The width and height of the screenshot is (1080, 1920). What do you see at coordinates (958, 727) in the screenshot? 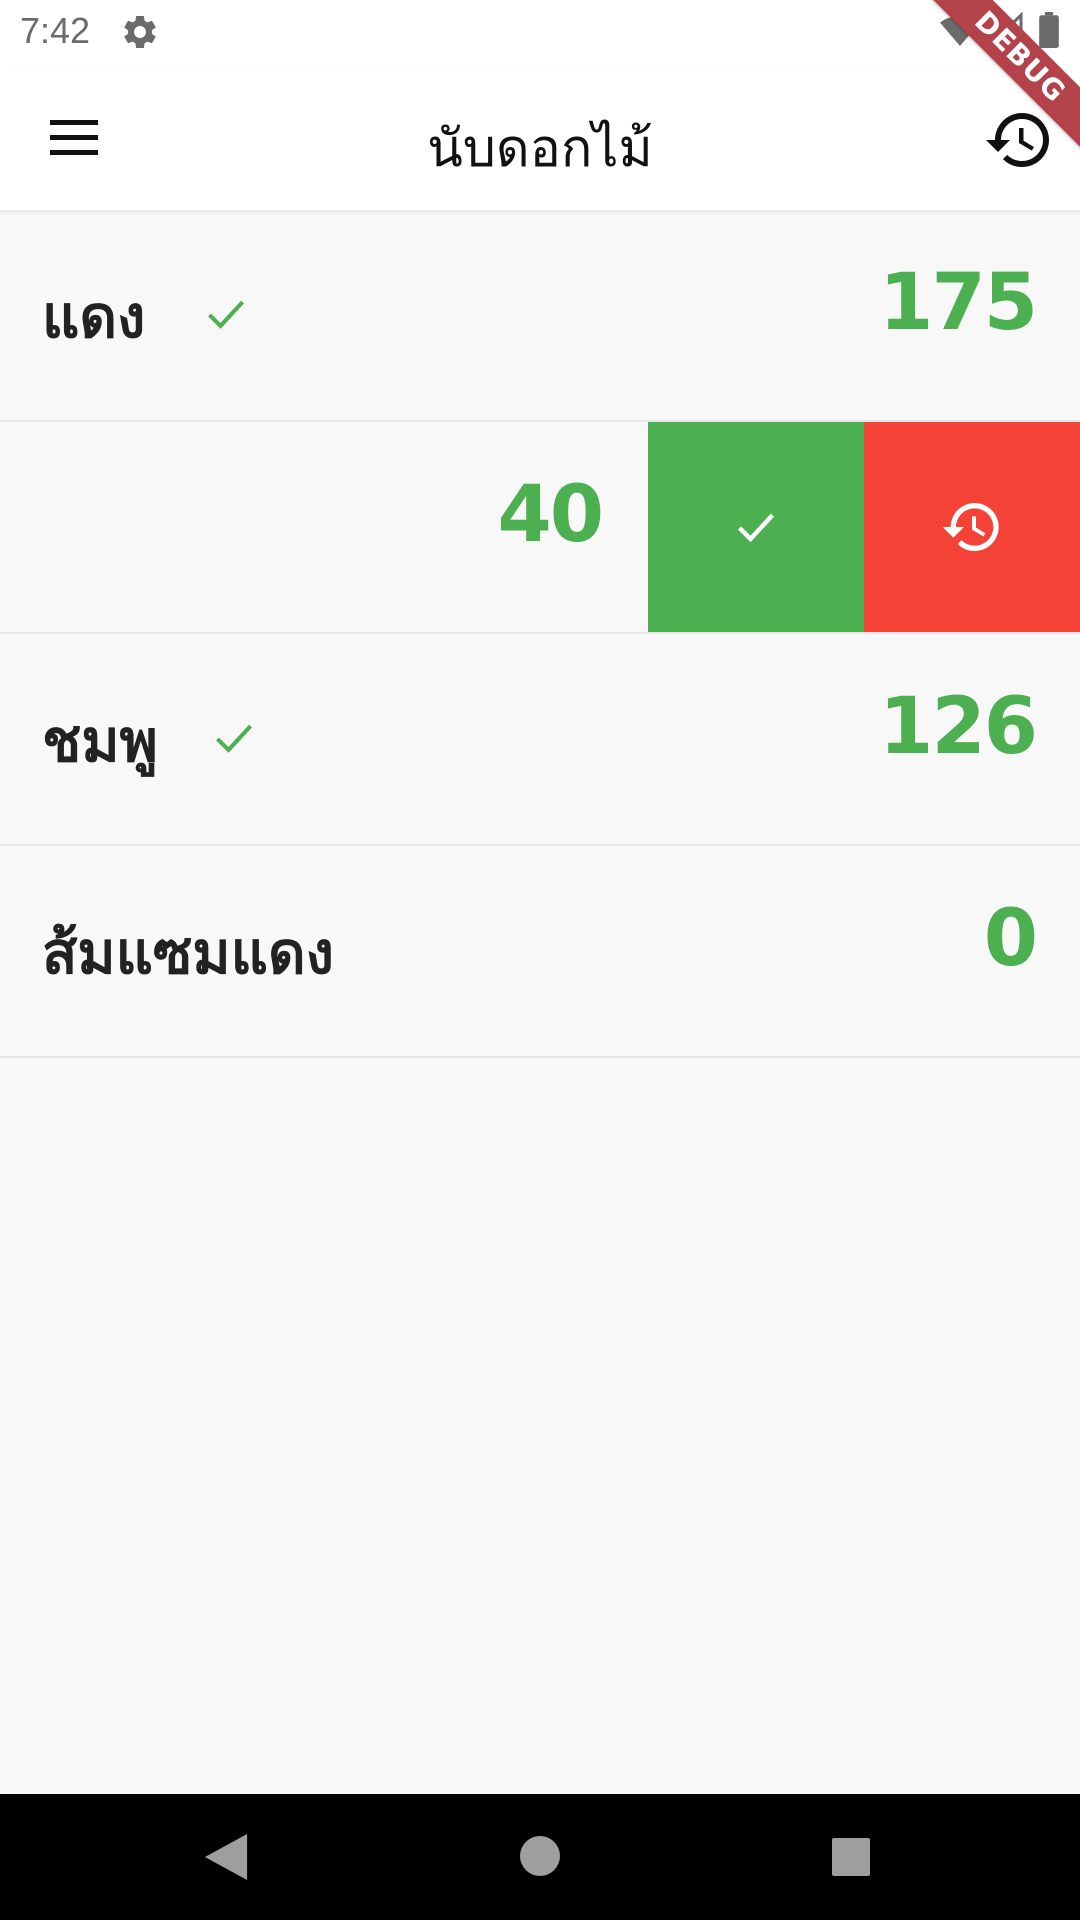
I see `row-count: 126` at bounding box center [958, 727].